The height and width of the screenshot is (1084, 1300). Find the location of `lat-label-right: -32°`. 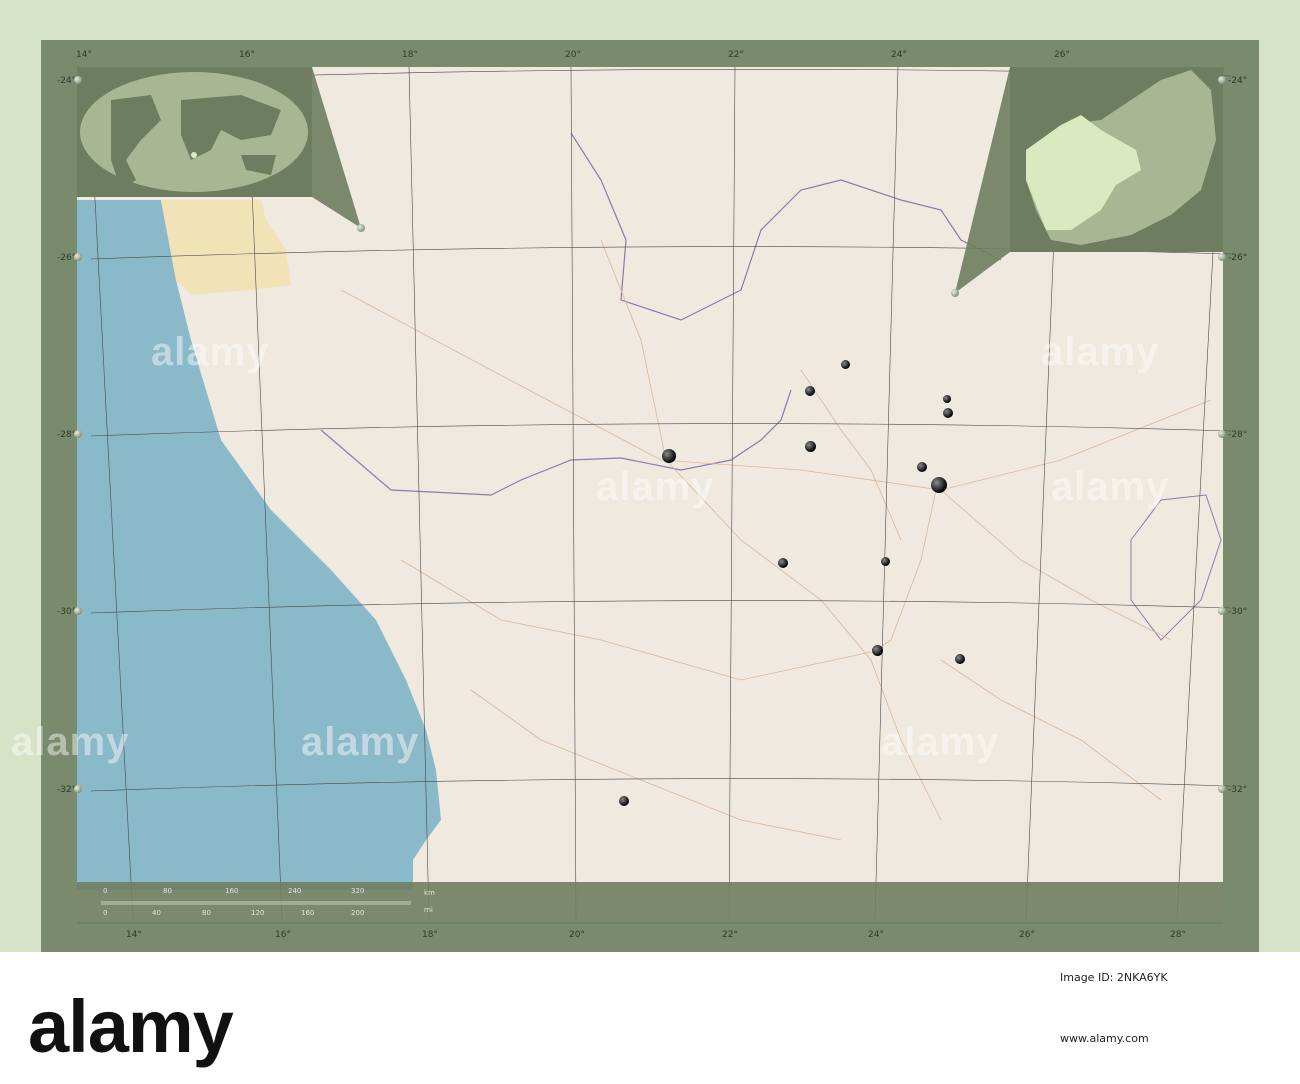

lat-label-right: -32° is located at coordinates (1238, 790).